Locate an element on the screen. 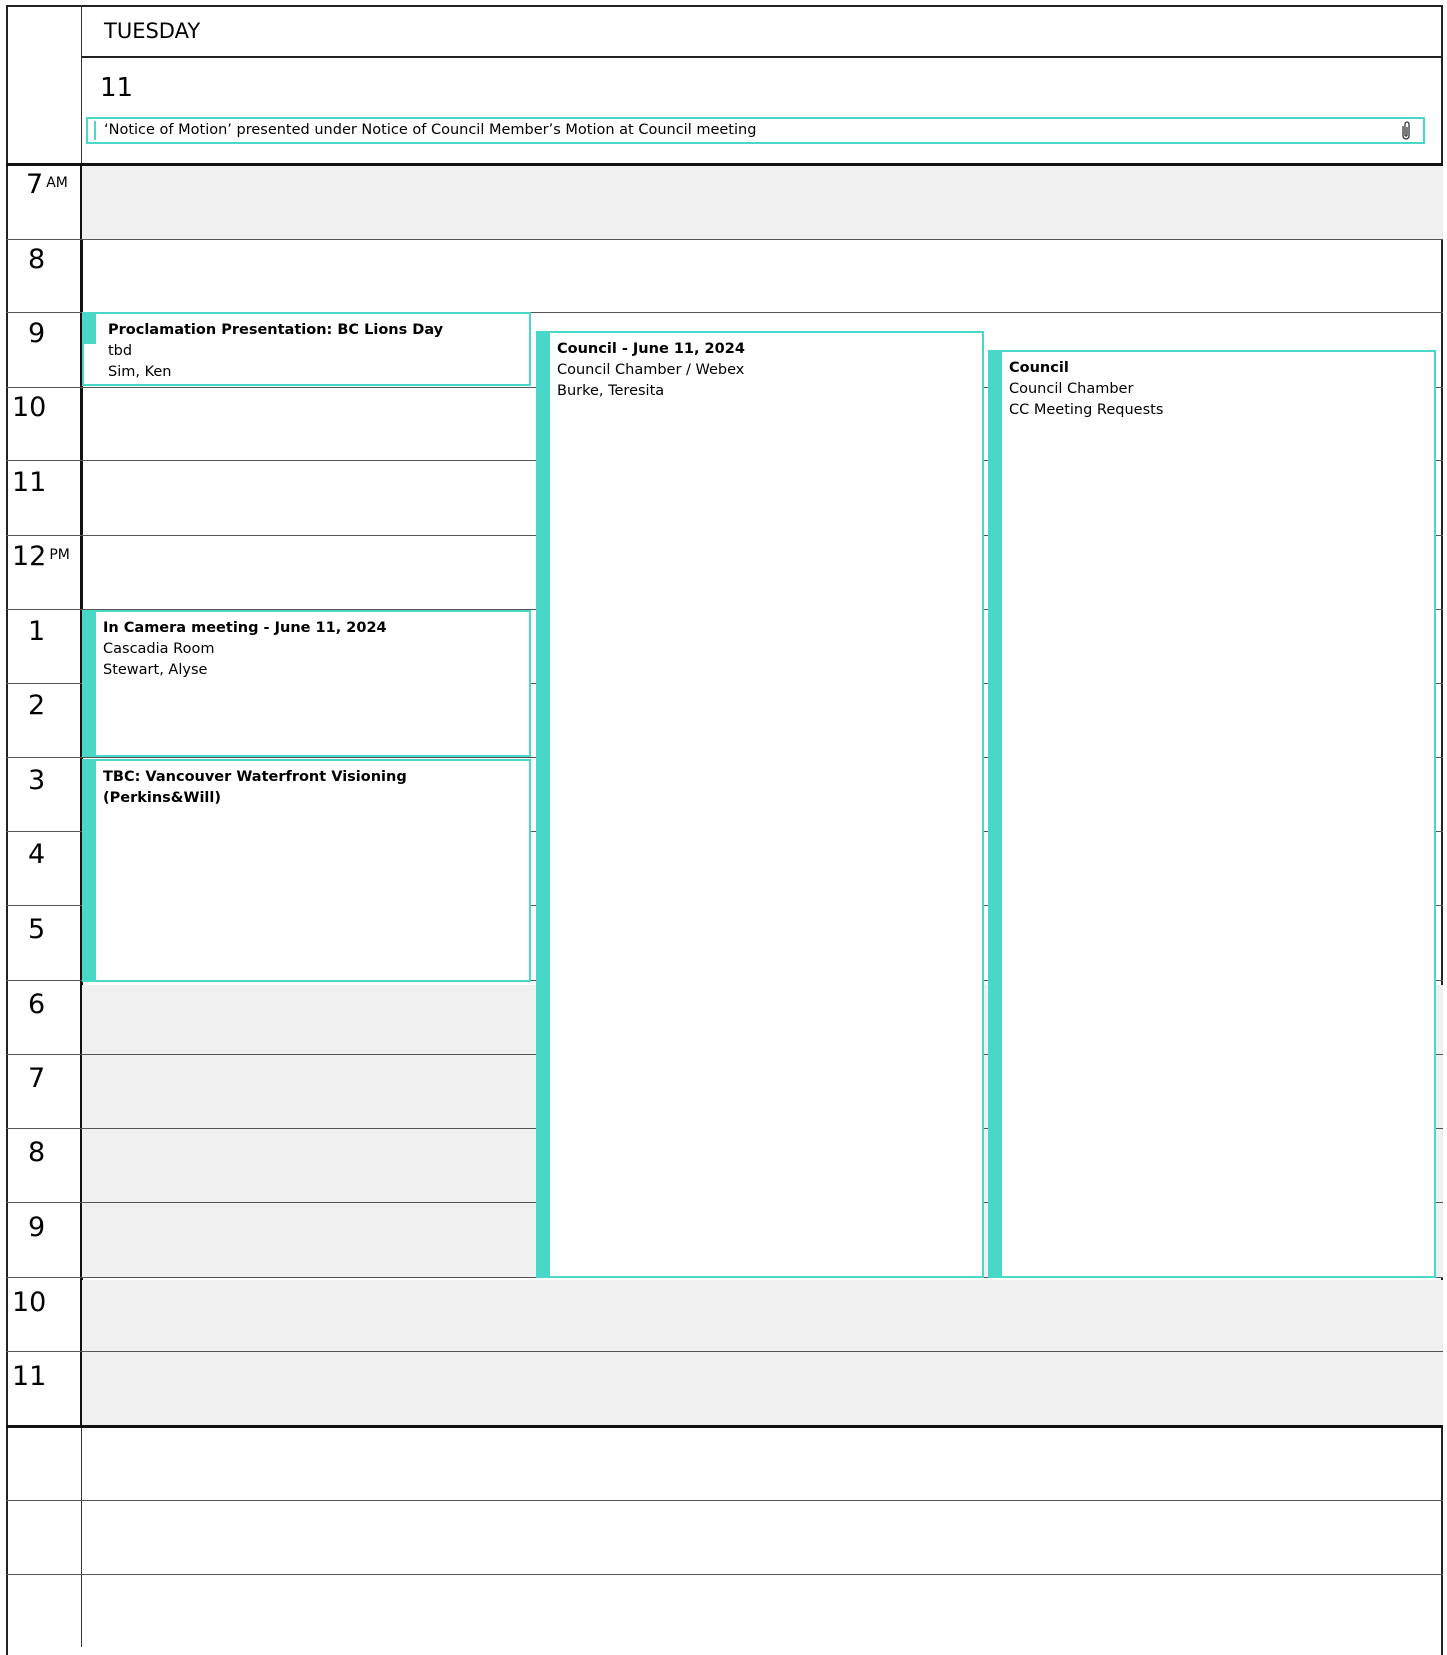 This screenshot has height=1655, width=1447. event-title: In Camera meeting - June 11, 2024 is located at coordinates (245, 628).